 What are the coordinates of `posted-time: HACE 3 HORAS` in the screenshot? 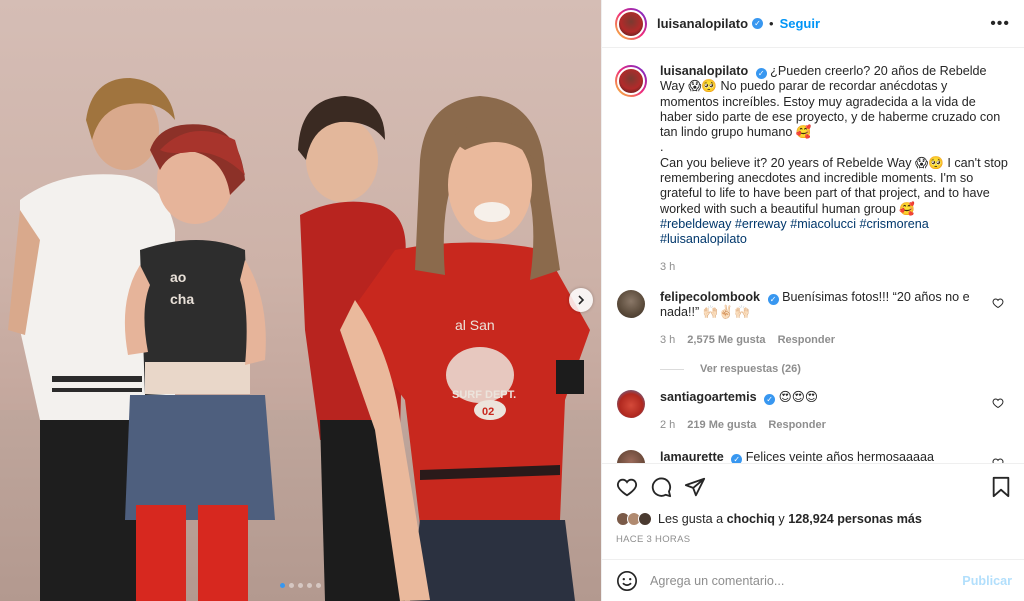 It's located at (653, 539).